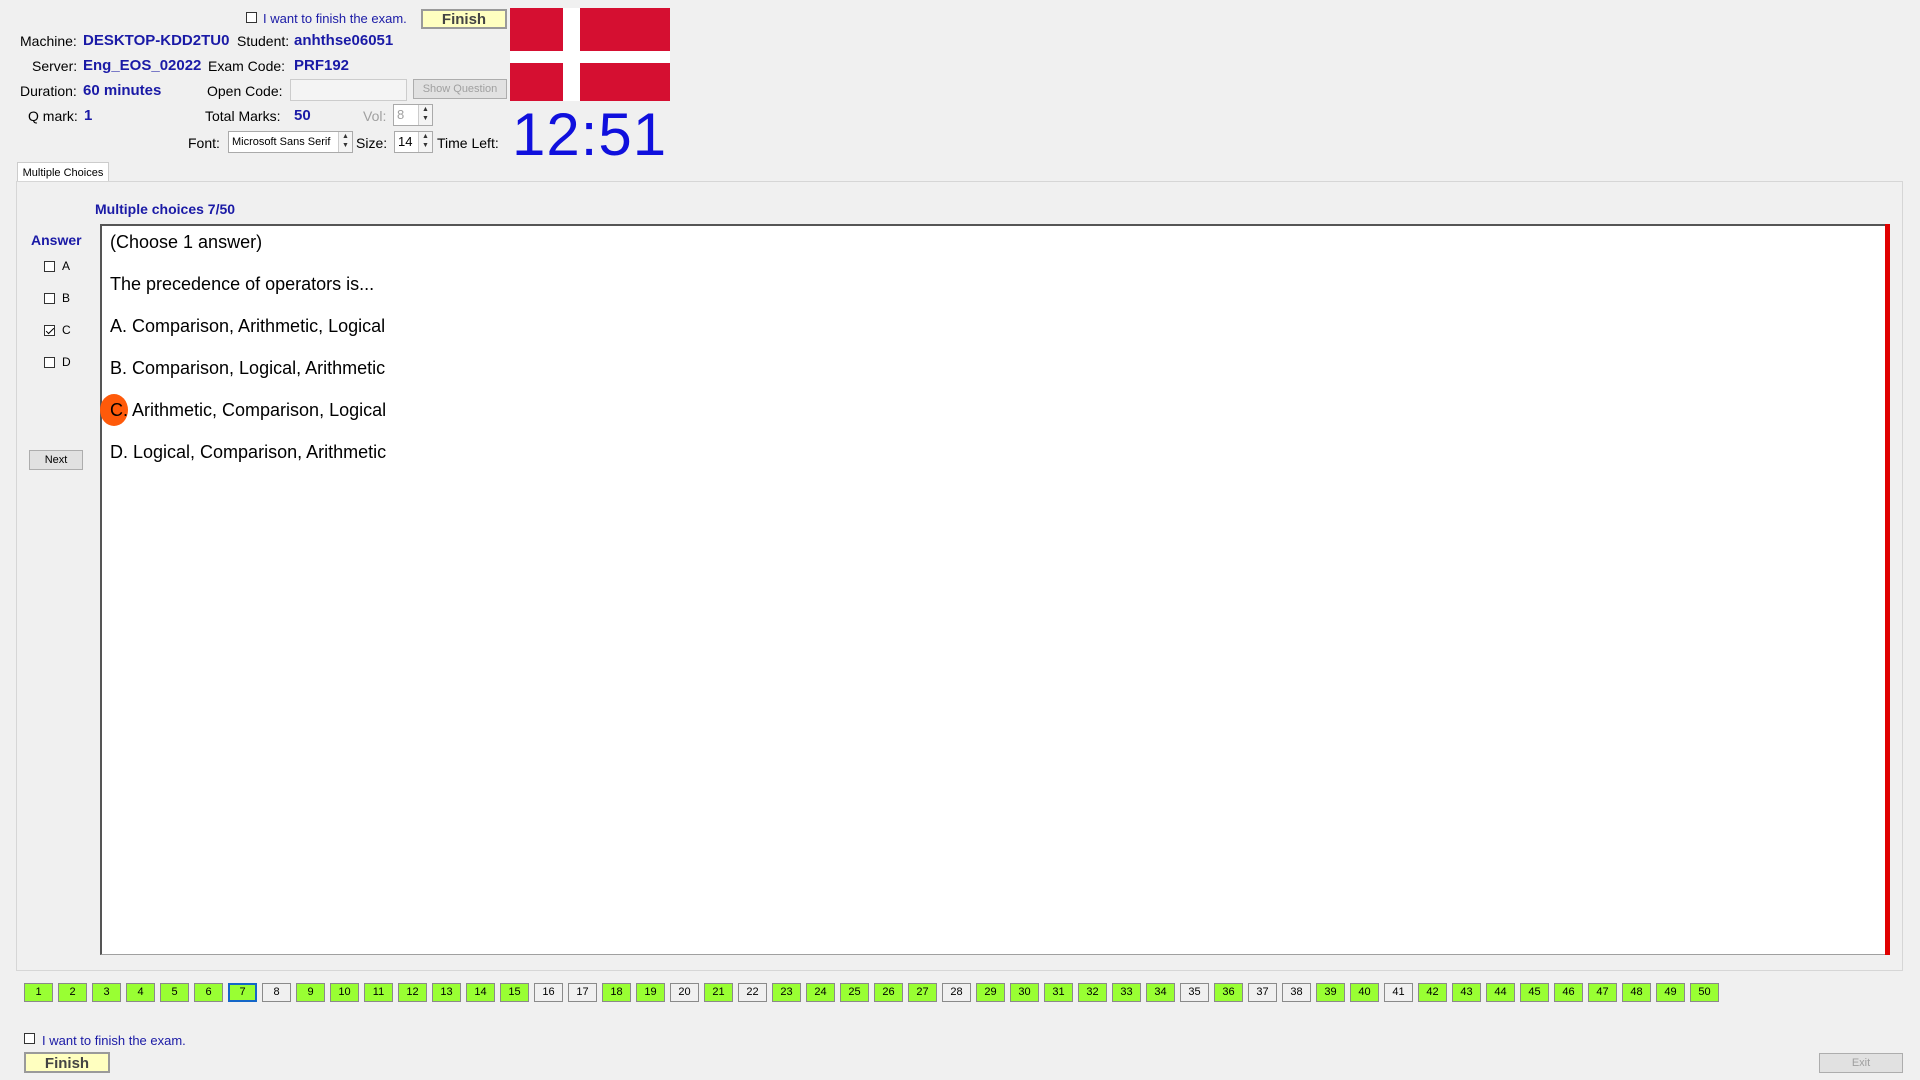  I want to click on countdown-timer: 12:51, so click(590, 134).